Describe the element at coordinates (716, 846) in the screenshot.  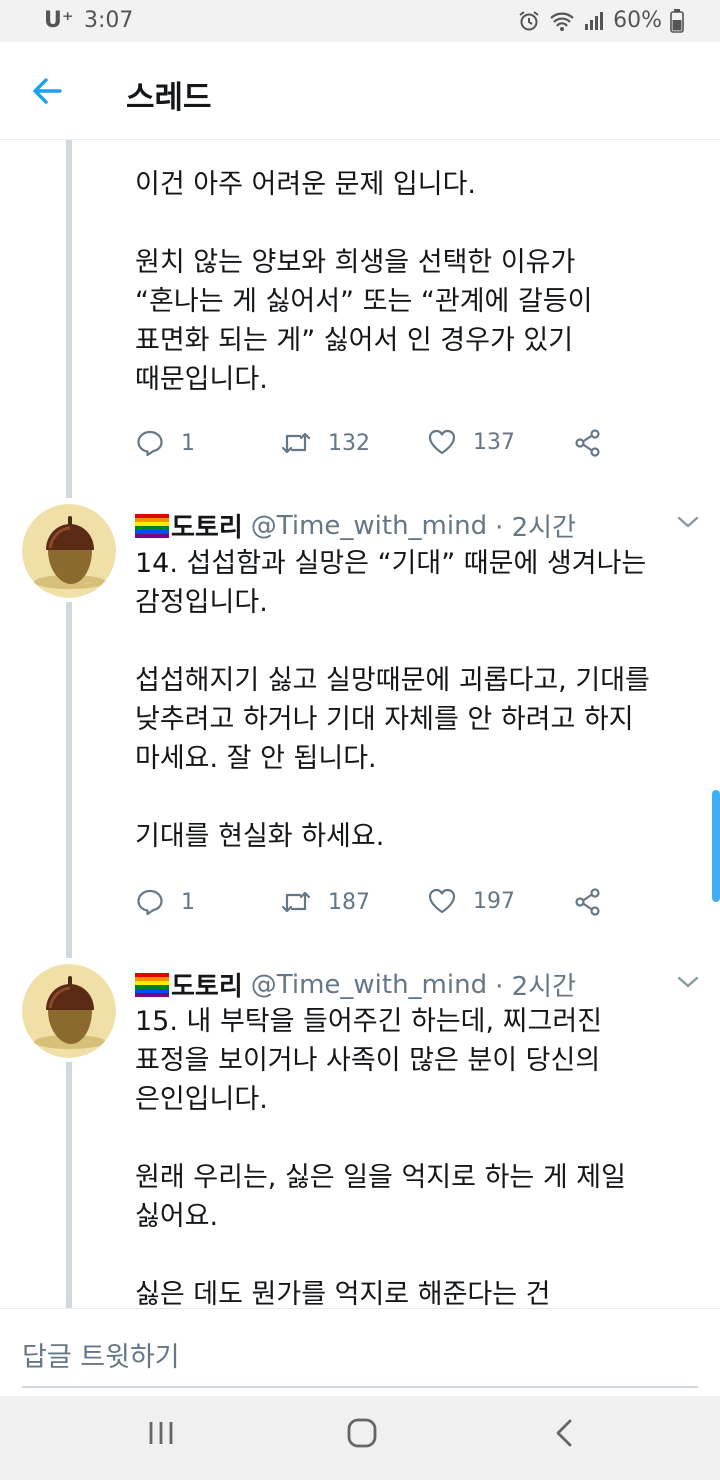
I see `scrollbar` at that location.